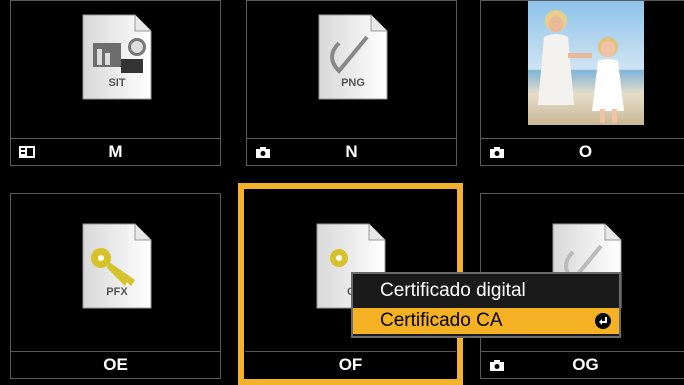 The width and height of the screenshot is (684, 385). I want to click on menu-item-certificado-ca: Certificado CA, so click(486, 321).